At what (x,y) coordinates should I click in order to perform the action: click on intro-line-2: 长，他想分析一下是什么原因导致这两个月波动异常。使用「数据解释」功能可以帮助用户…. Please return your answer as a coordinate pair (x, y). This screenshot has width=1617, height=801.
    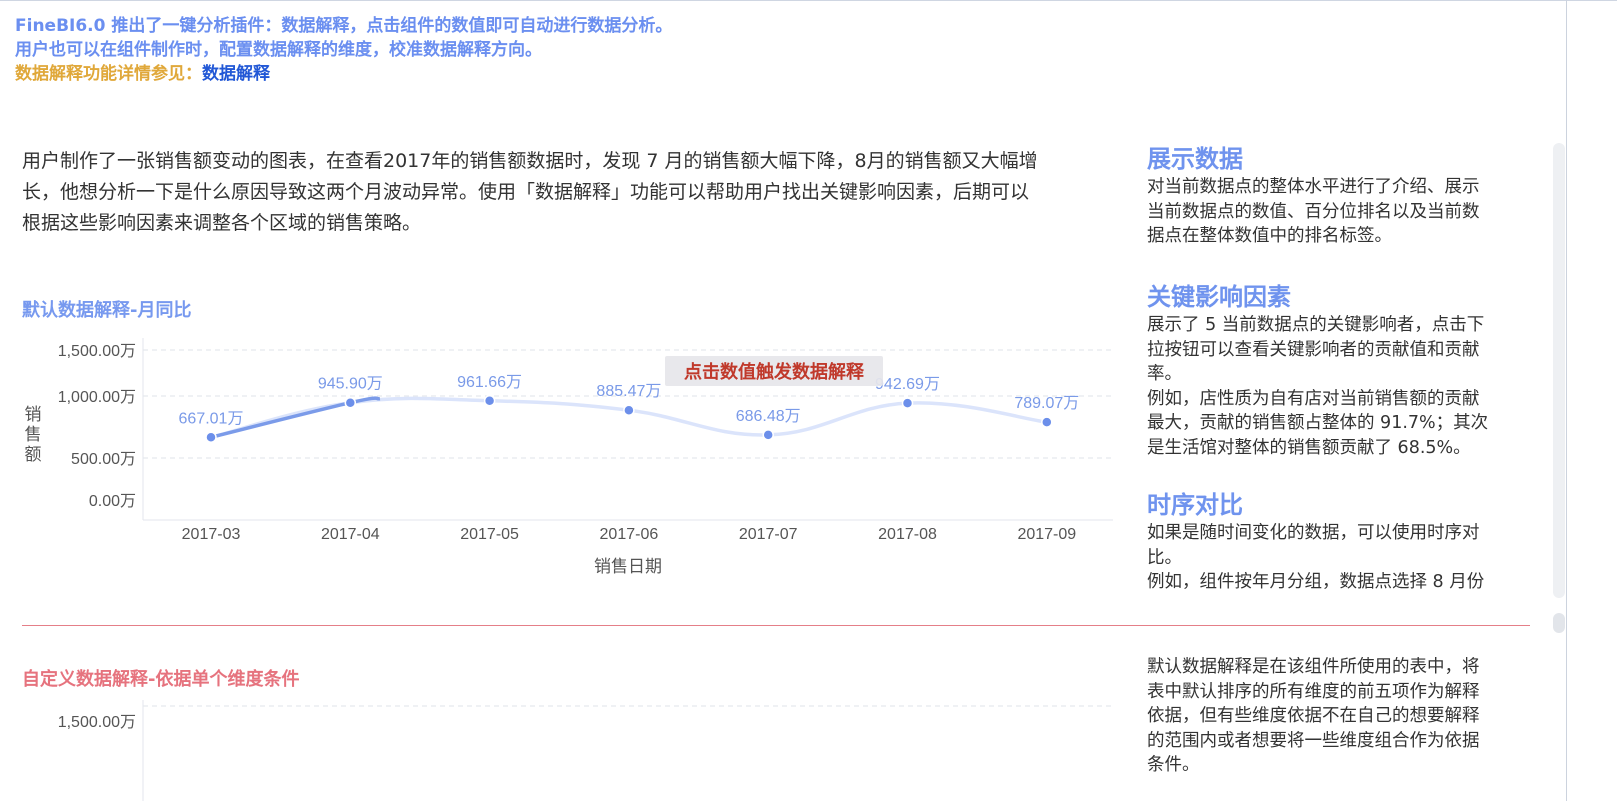
    Looking at the image, I should click on (526, 192).